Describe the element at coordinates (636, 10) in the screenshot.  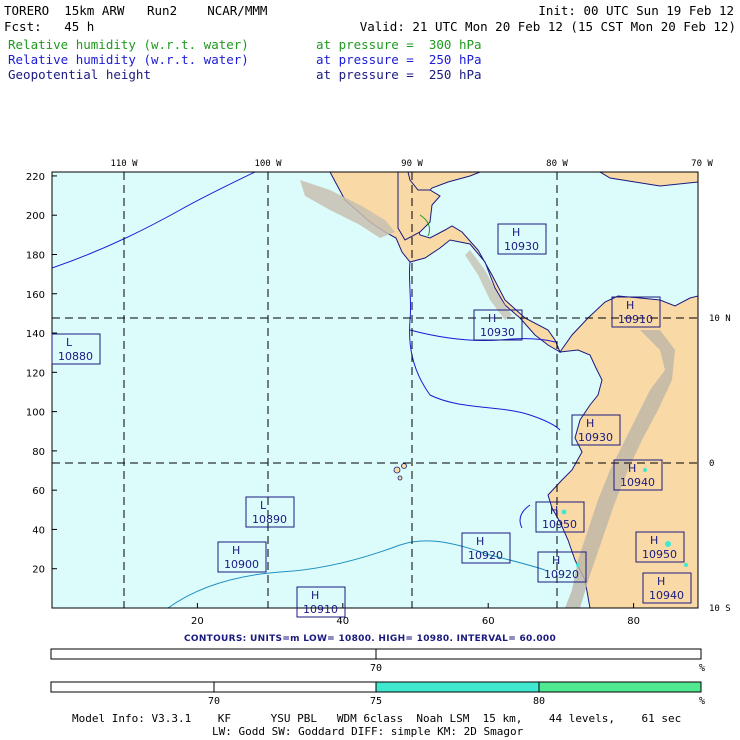
I see `init-time: Init: 00 UTC Sun 19 Feb 12` at that location.